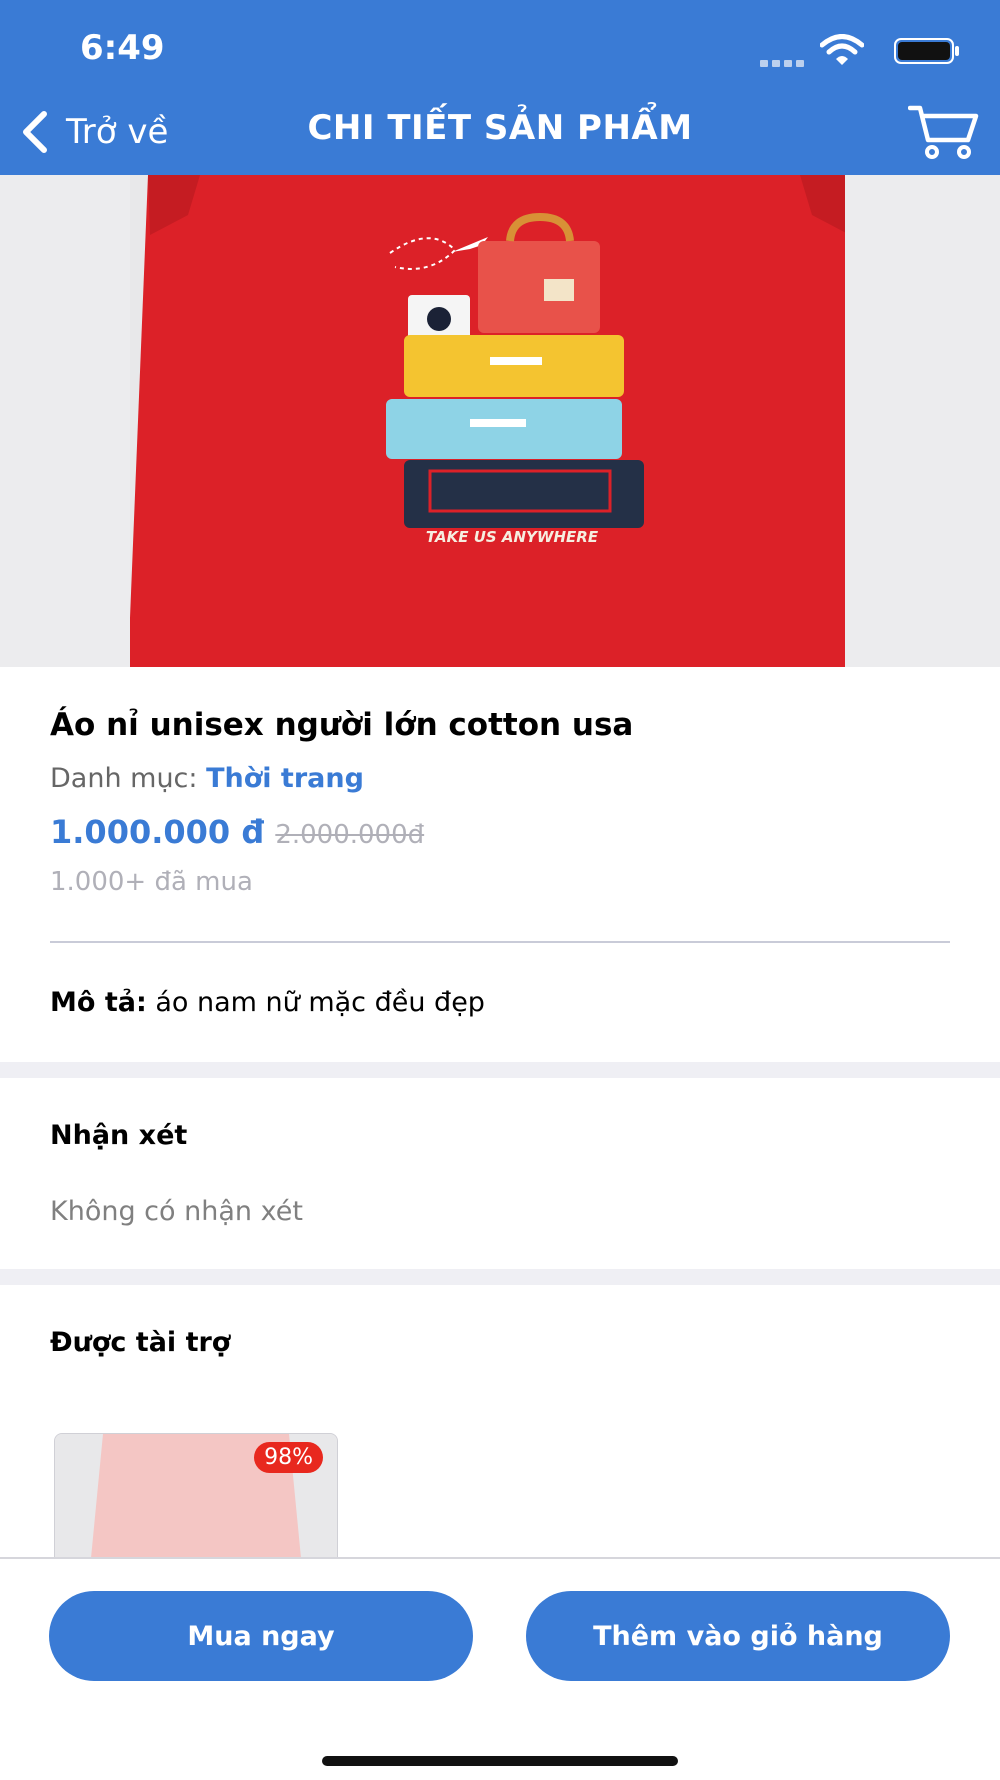  What do you see at coordinates (140, 1342) in the screenshot?
I see `sponsored-title: Được tài trợ` at bounding box center [140, 1342].